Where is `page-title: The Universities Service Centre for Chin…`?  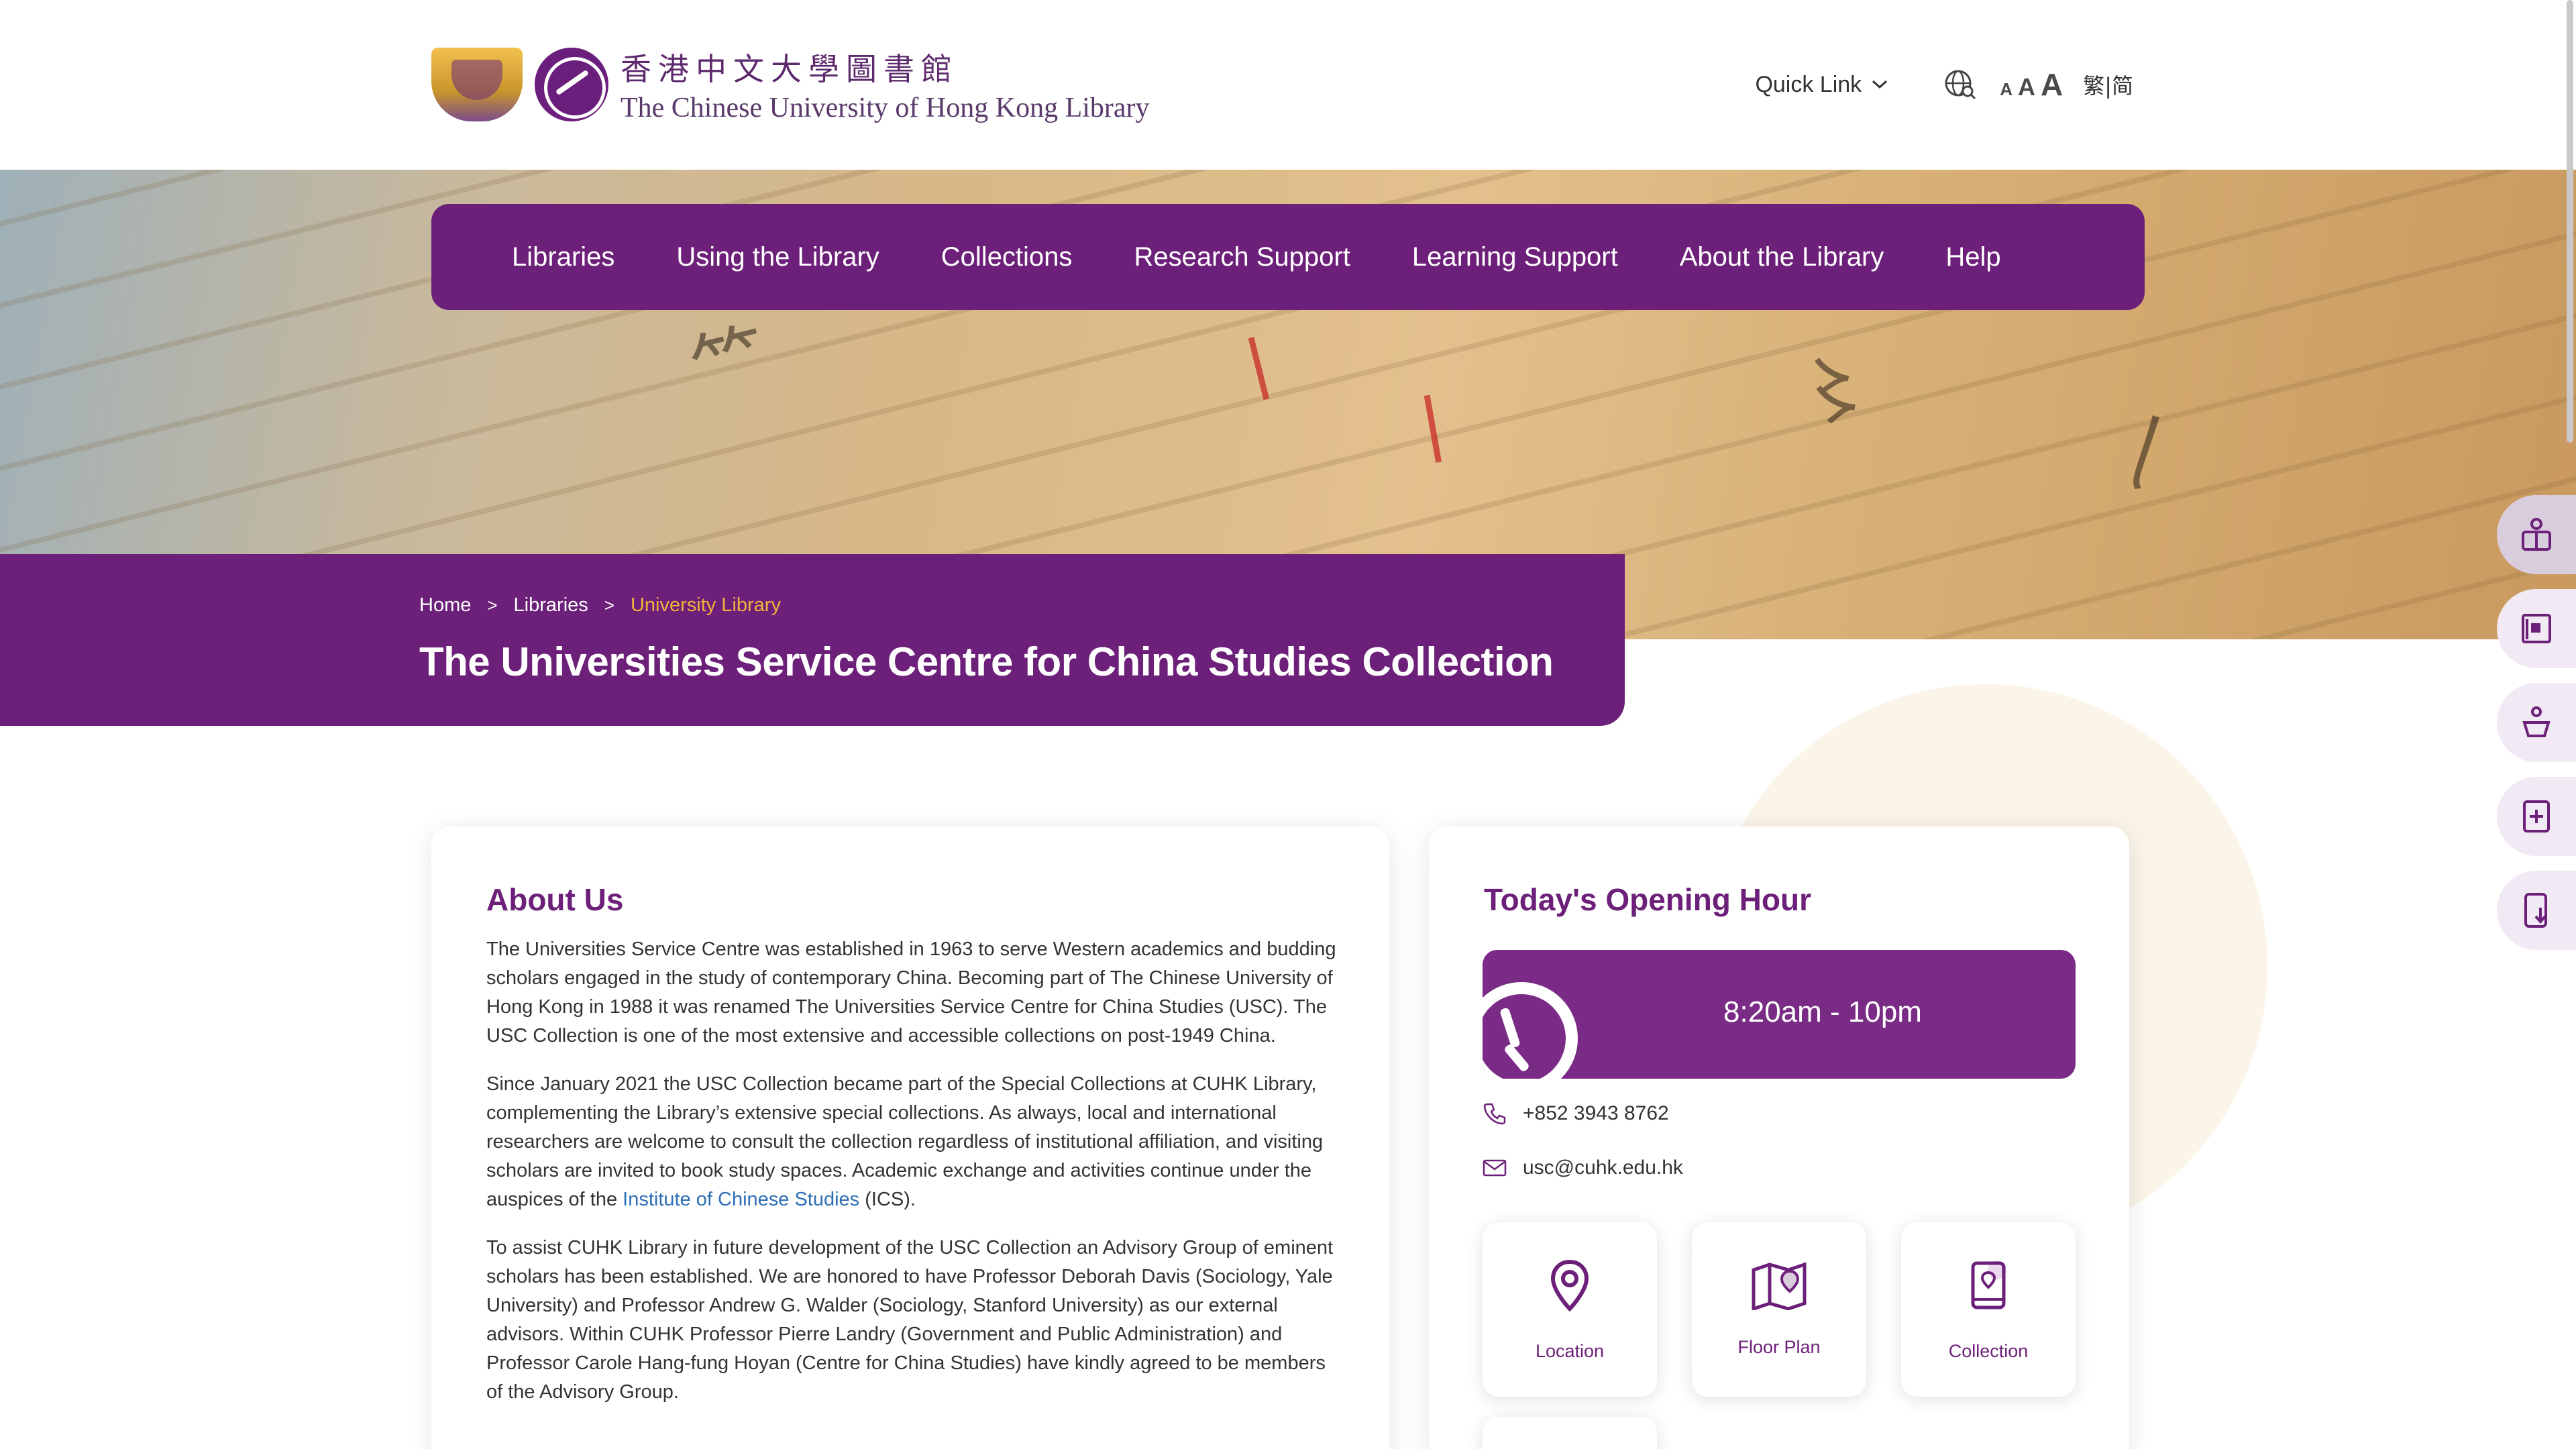 page-title: The Universities Service Centre for Chin… is located at coordinates (986, 661).